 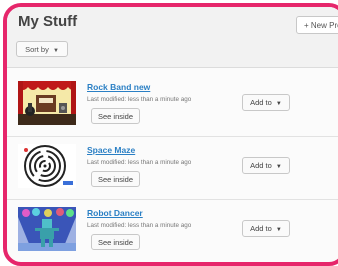 What do you see at coordinates (47, 229) in the screenshot?
I see `project-thumbnail-robot-dancer` at bounding box center [47, 229].